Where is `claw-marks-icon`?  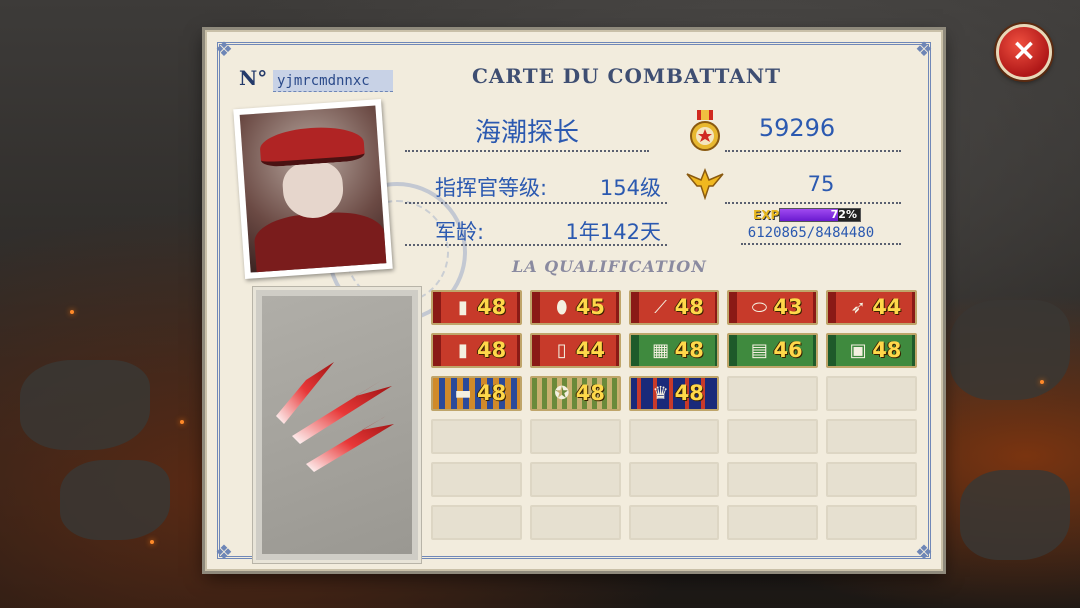 claw-marks-icon is located at coordinates (335, 414).